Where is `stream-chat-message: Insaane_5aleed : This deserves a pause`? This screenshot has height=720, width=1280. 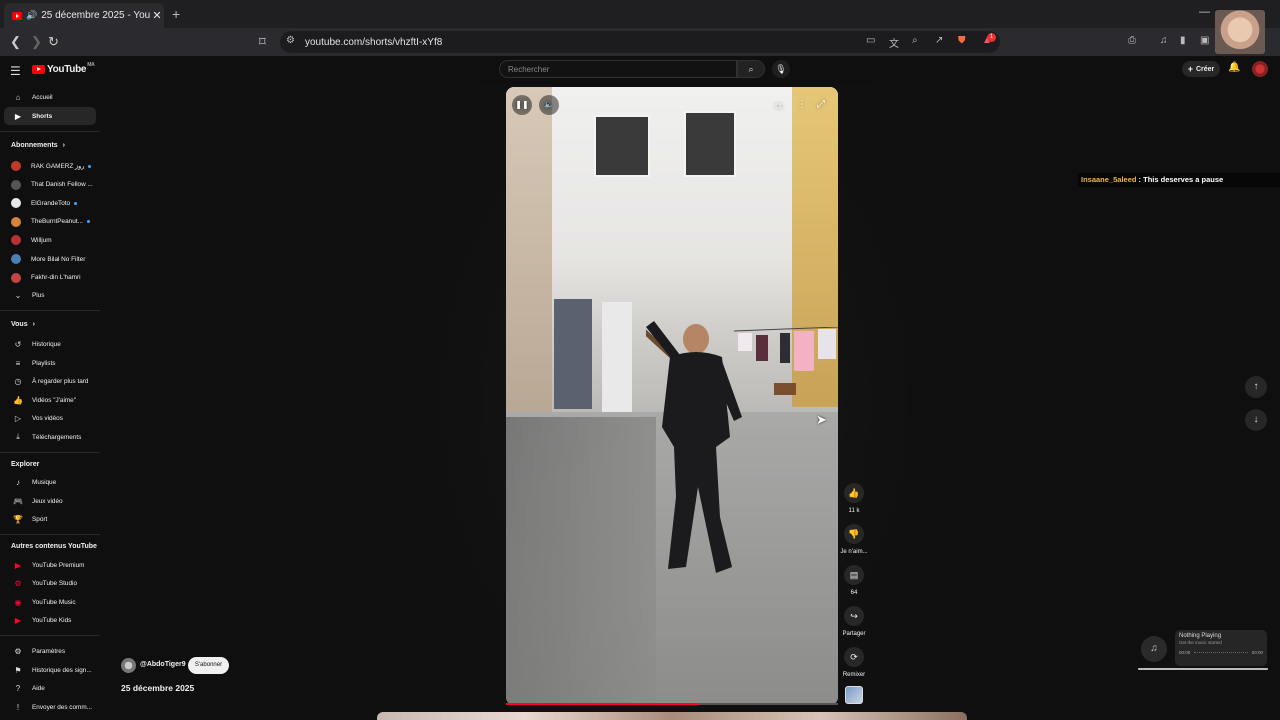
stream-chat-message: Insaane_5aleed : This deserves a pause is located at coordinates (1179, 180).